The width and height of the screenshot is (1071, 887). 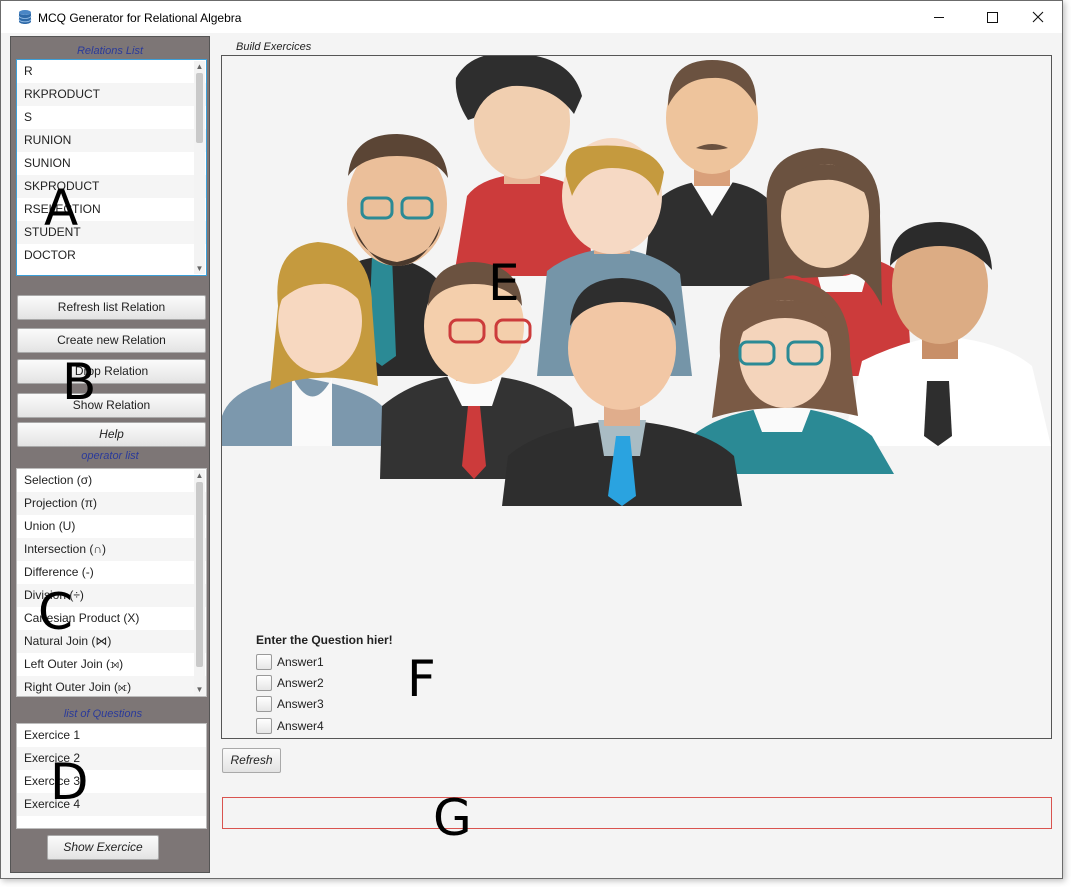 What do you see at coordinates (111, 340) in the screenshot?
I see `create-relation-button: Create new Relation` at bounding box center [111, 340].